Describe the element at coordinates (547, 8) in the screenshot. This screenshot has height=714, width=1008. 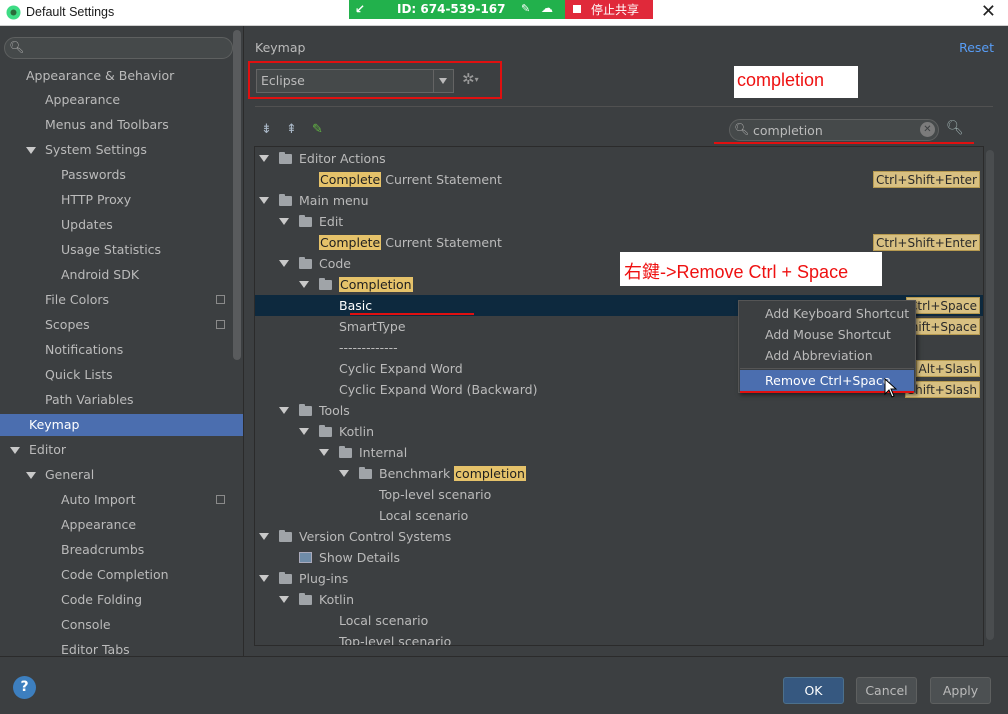
I see `cloud-icon: ☁` at that location.